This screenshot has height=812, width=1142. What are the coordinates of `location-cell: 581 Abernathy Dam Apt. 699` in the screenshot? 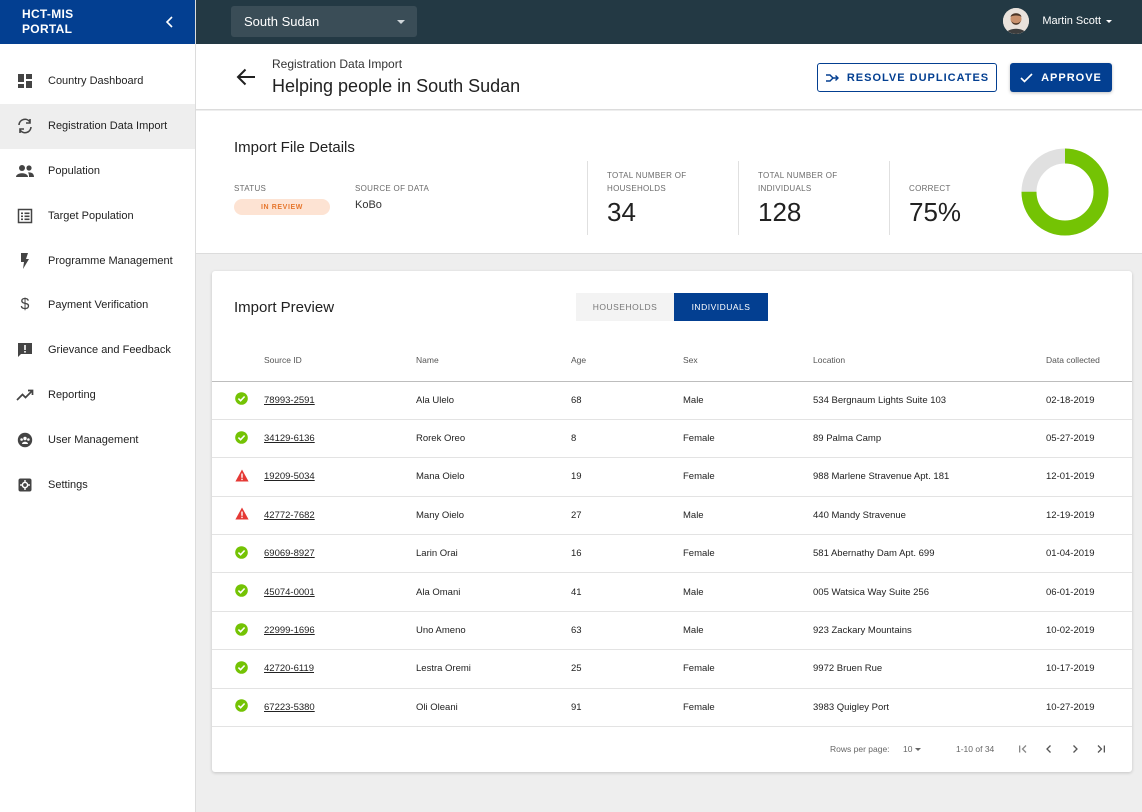 It's located at (929, 554).